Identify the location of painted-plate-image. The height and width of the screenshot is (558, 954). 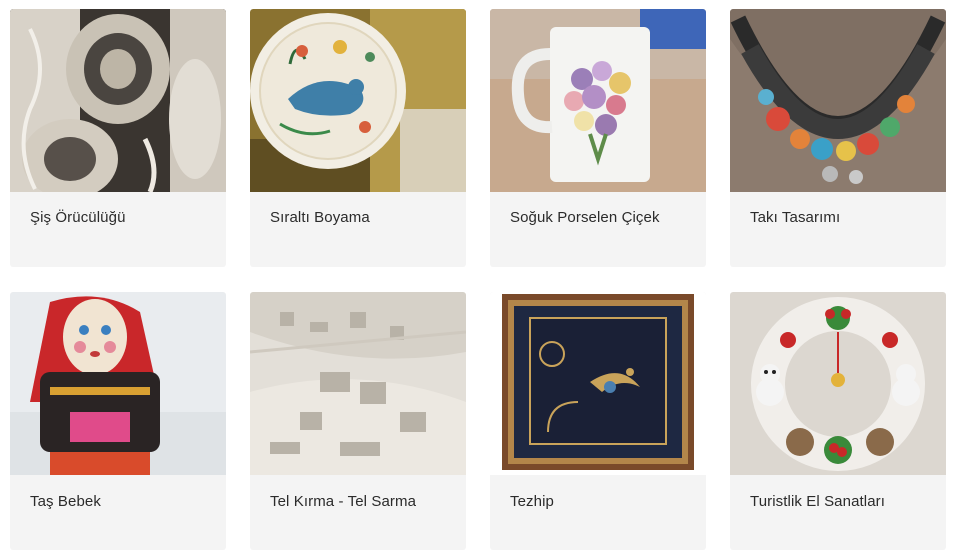
(358, 100).